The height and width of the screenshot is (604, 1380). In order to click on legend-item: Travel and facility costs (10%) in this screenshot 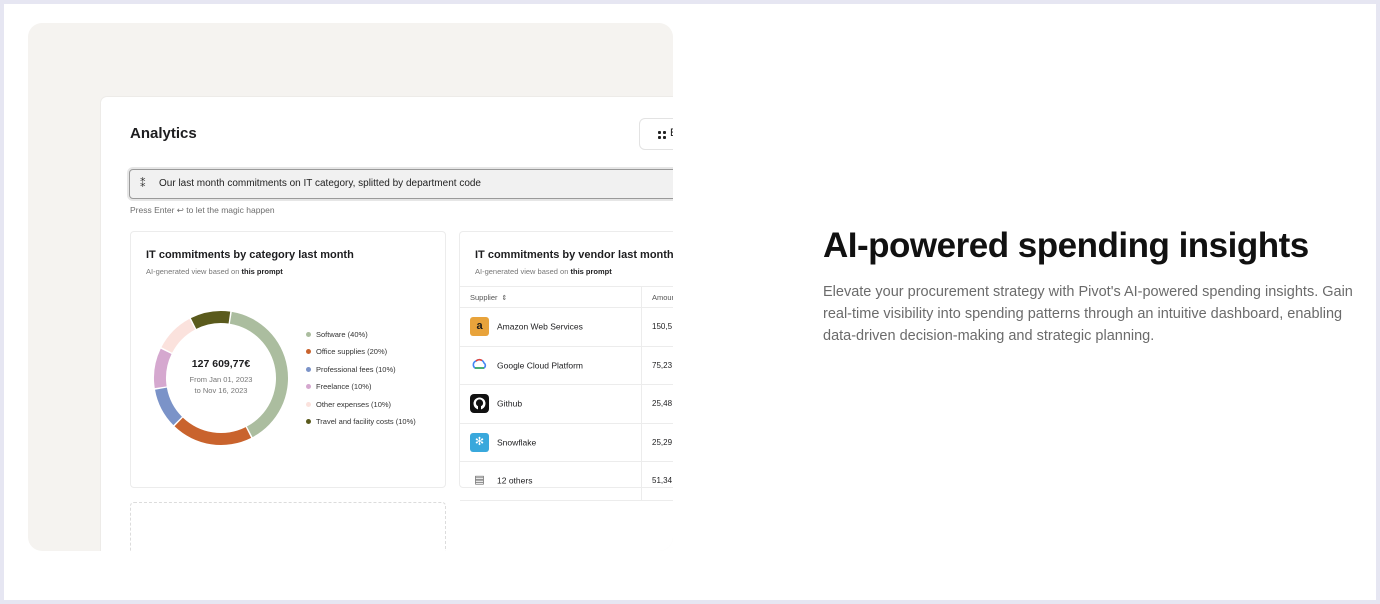, I will do `click(361, 425)`.